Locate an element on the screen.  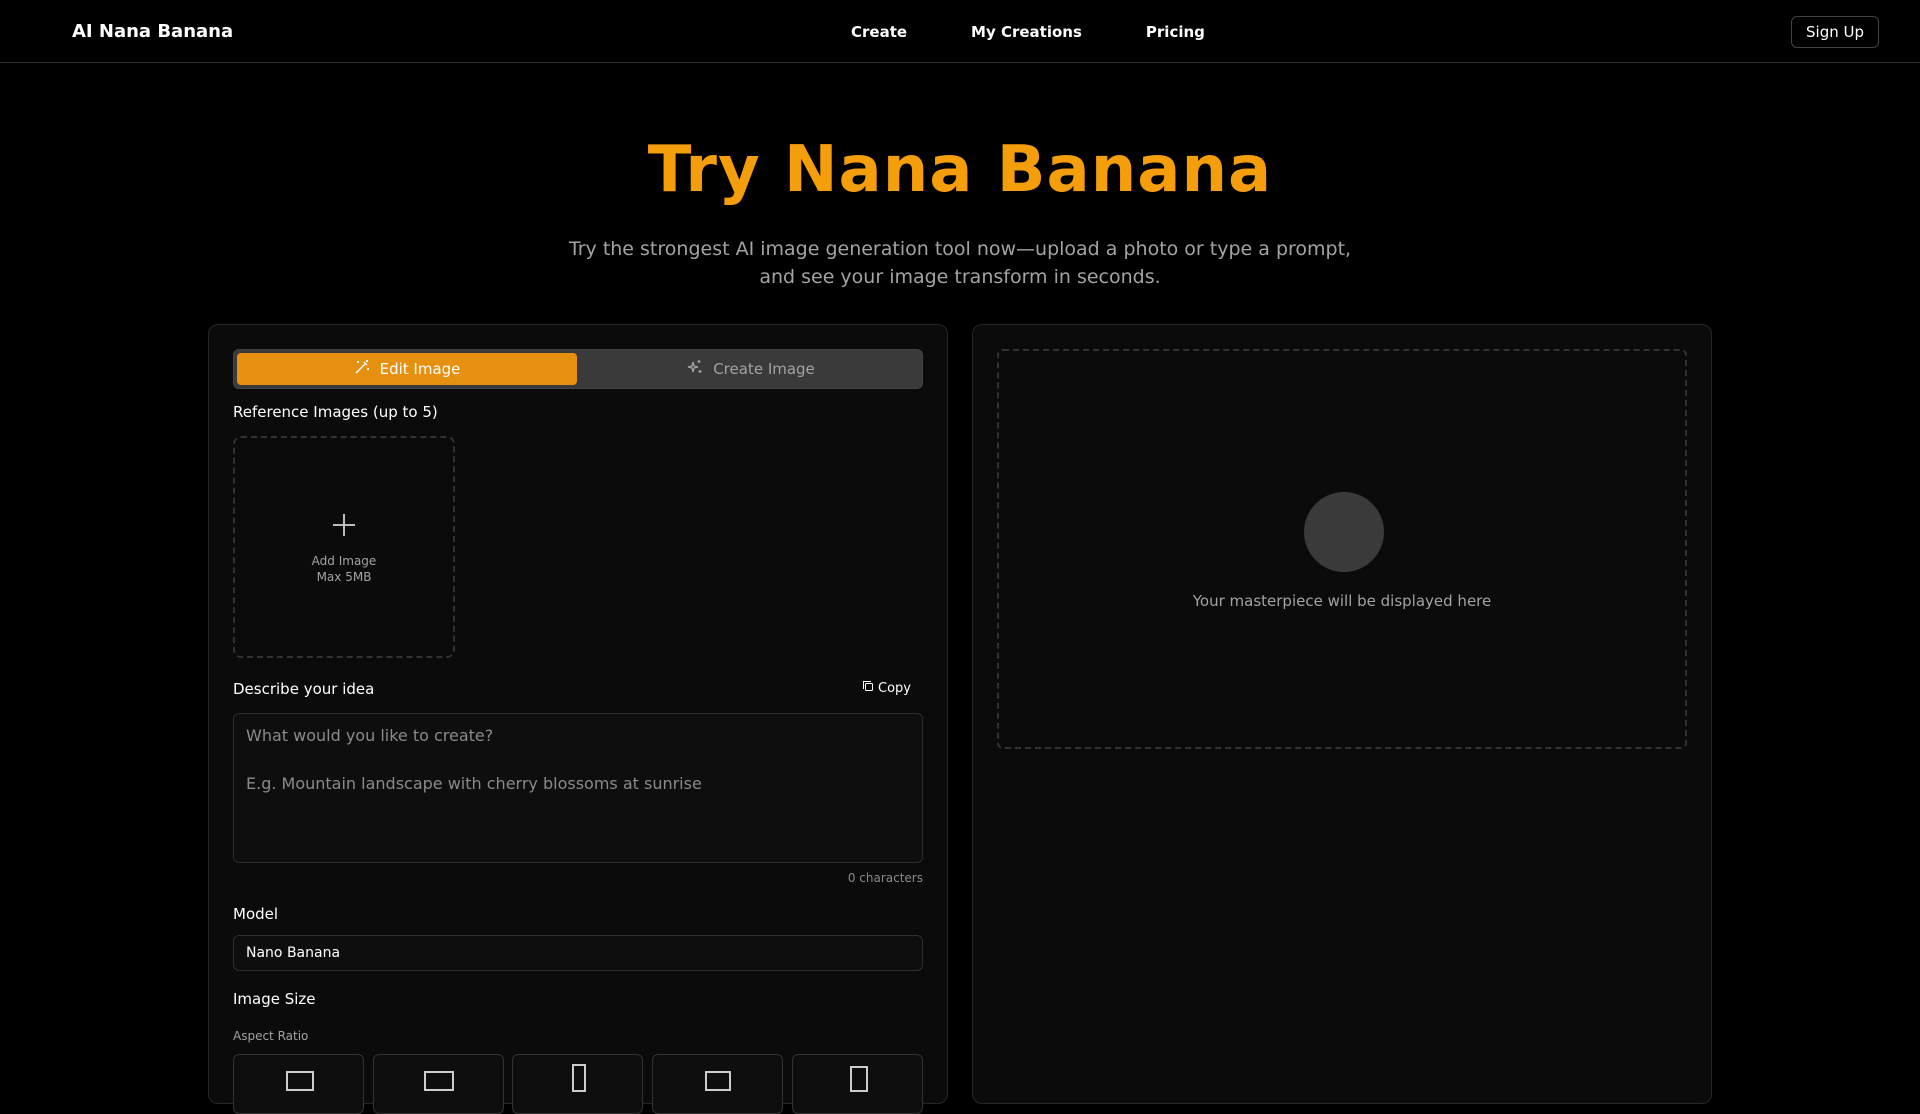
model-value: Nano Banana is located at coordinates (293, 953).